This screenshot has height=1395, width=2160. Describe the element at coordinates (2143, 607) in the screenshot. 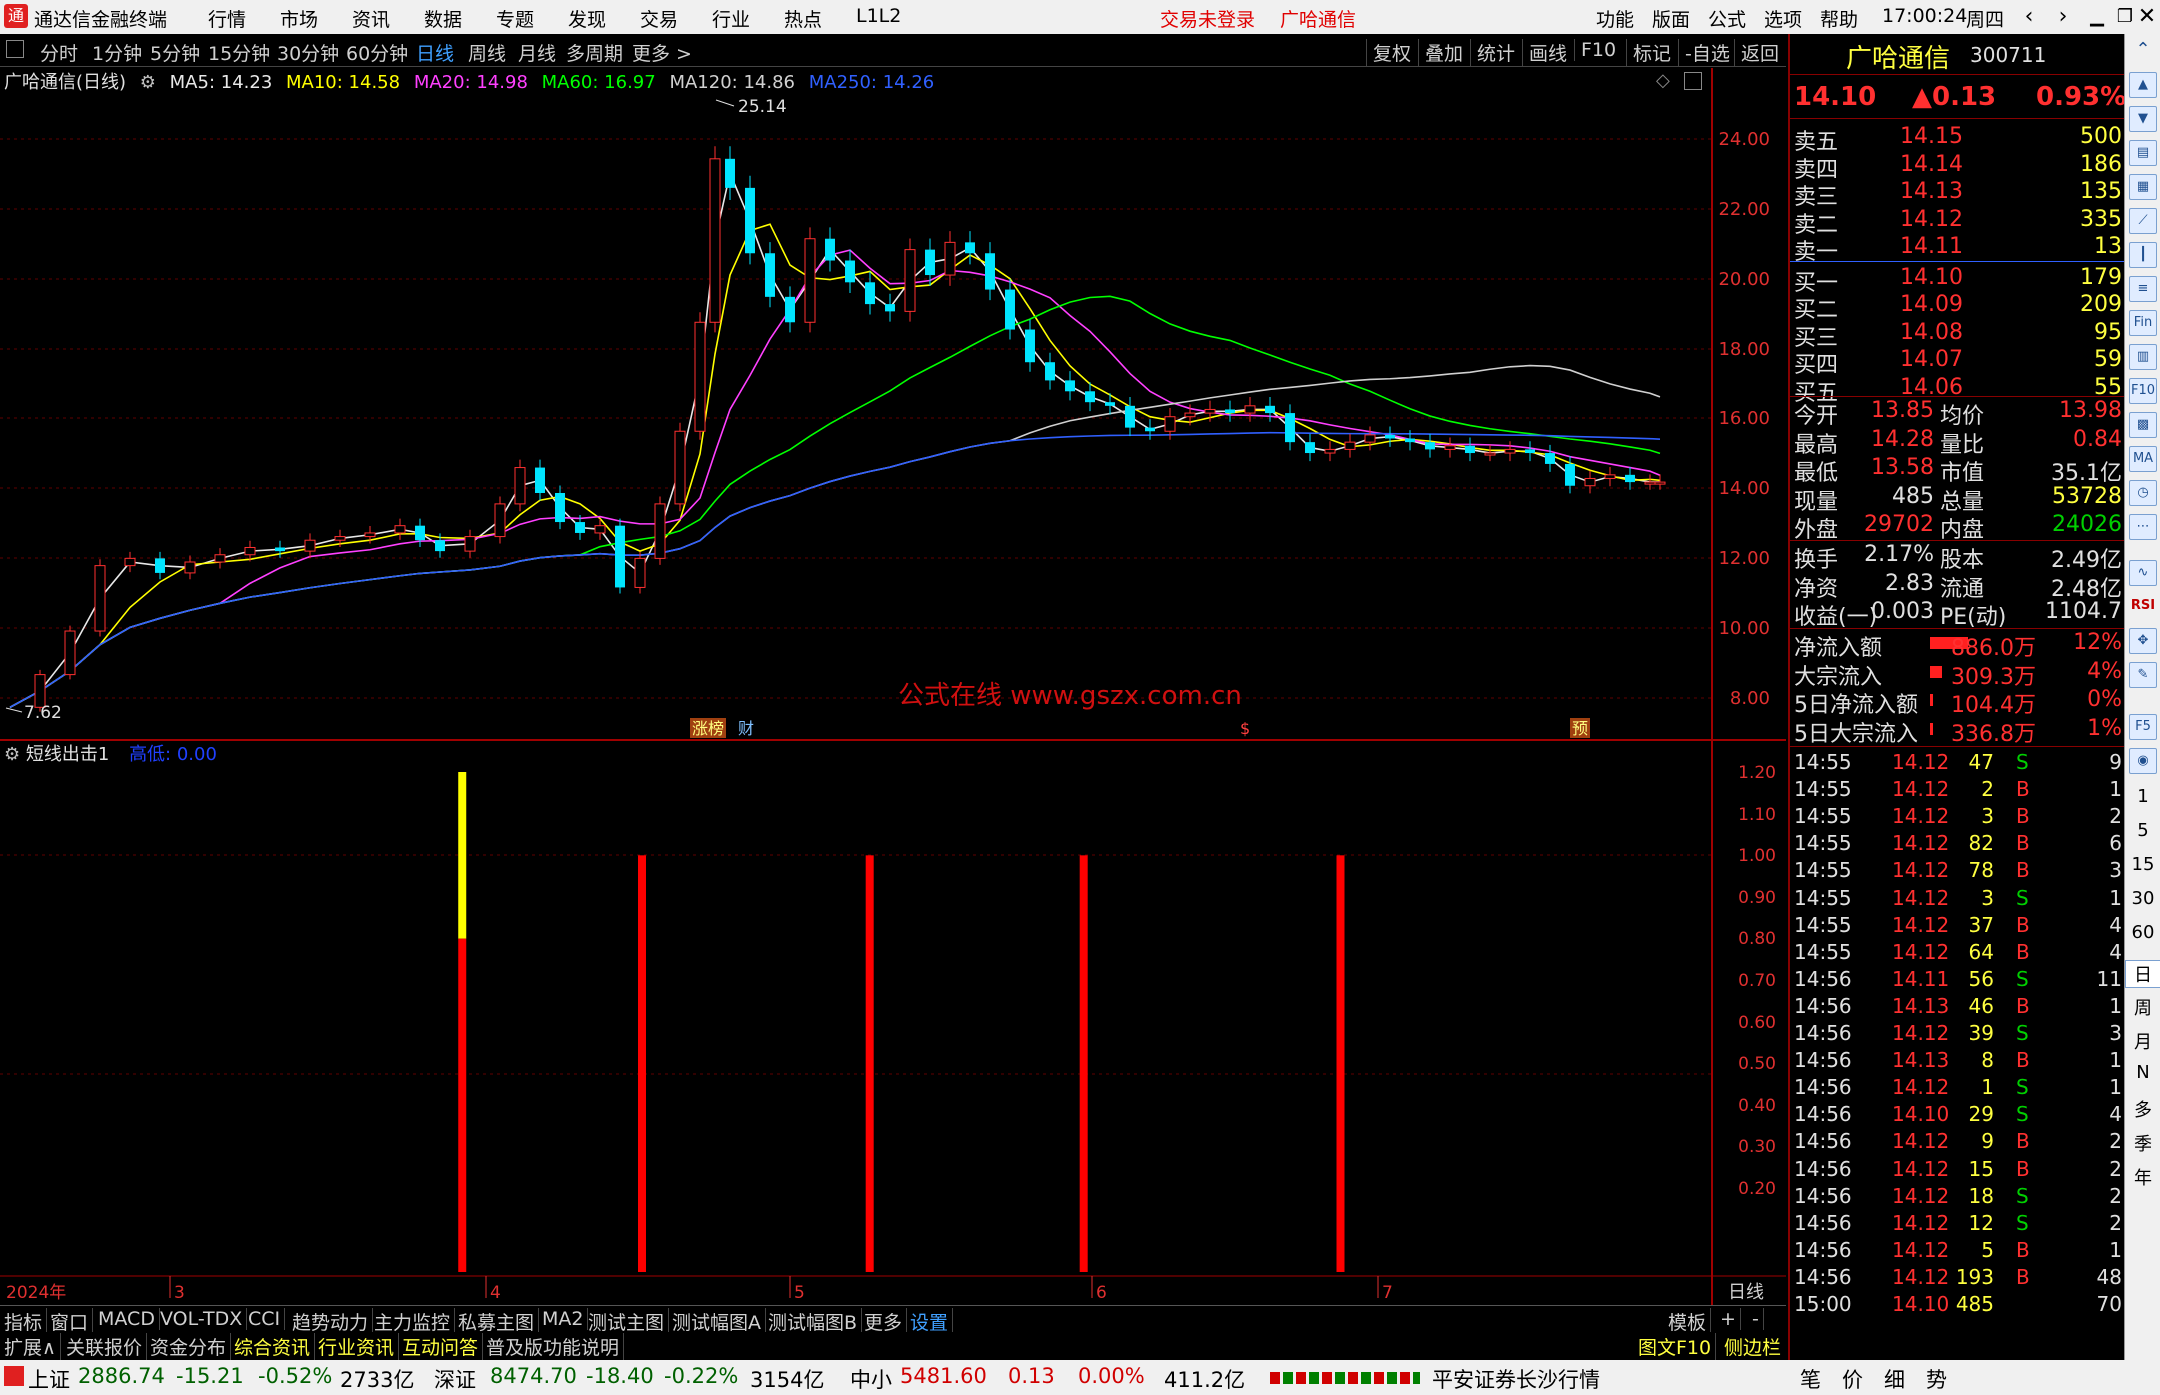

I see `rsi-icon: RSI` at that location.